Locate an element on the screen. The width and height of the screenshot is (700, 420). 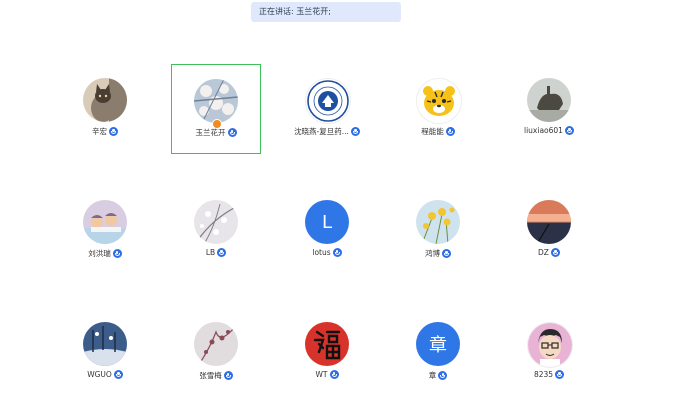
glasses-boy-cartoon-icon is located at coordinates (550, 345).